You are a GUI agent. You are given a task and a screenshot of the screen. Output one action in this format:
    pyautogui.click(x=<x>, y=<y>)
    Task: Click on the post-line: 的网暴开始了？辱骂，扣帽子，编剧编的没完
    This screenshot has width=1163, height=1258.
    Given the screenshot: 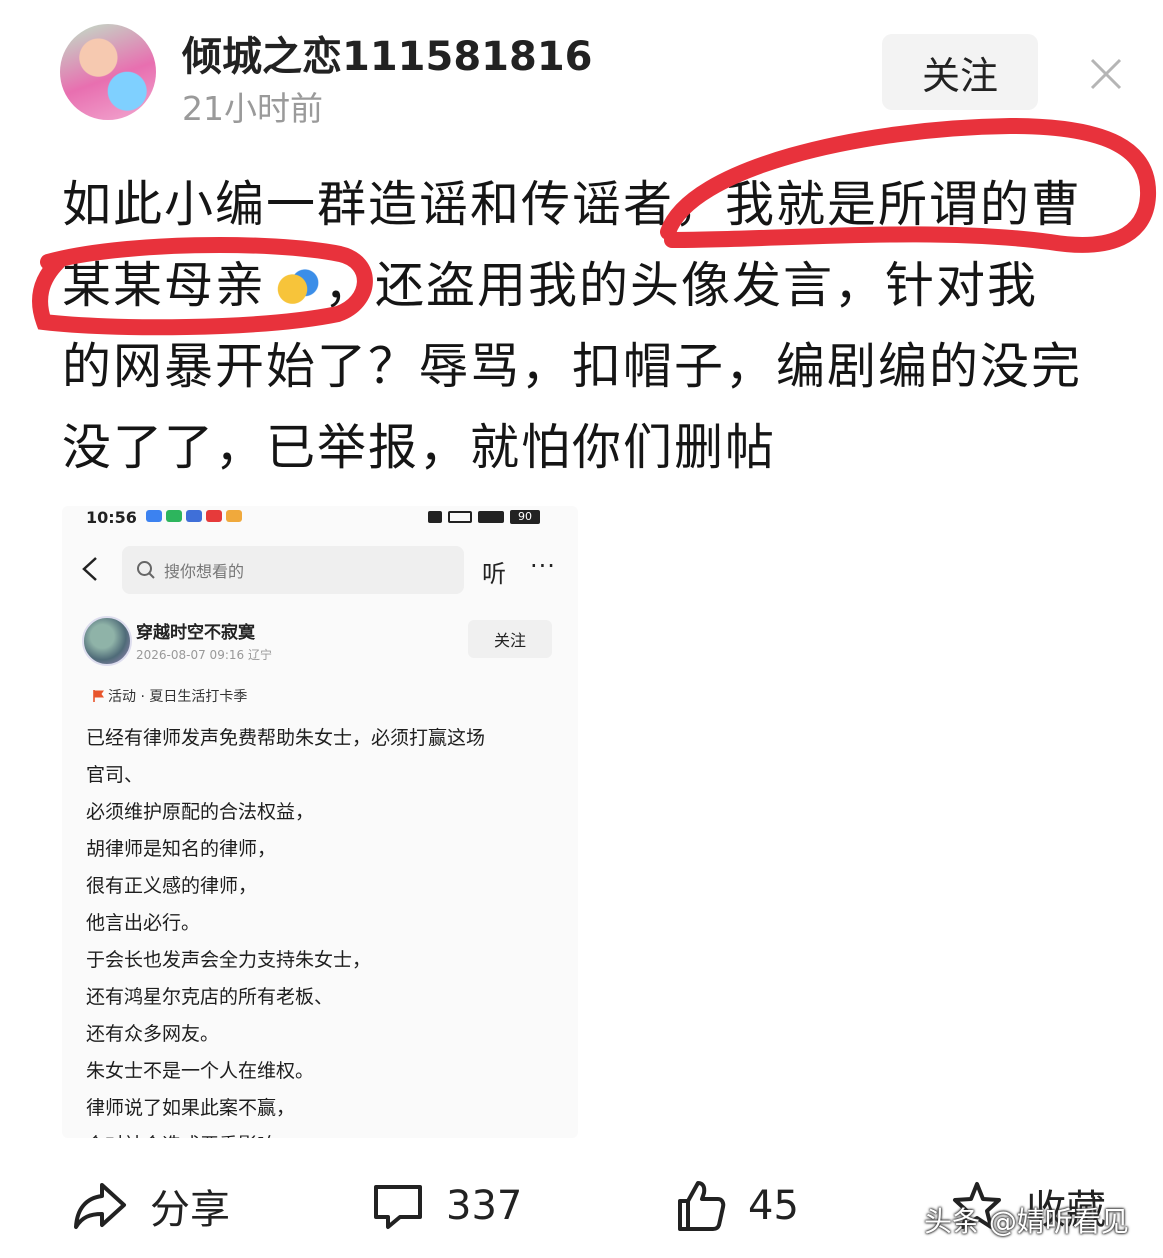 What is the action you would take?
    pyautogui.click(x=572, y=366)
    